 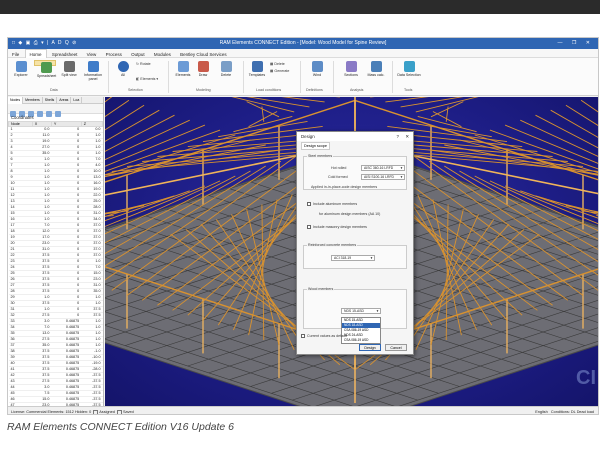 I want to click on design-button: Design, so click(x=370, y=347).